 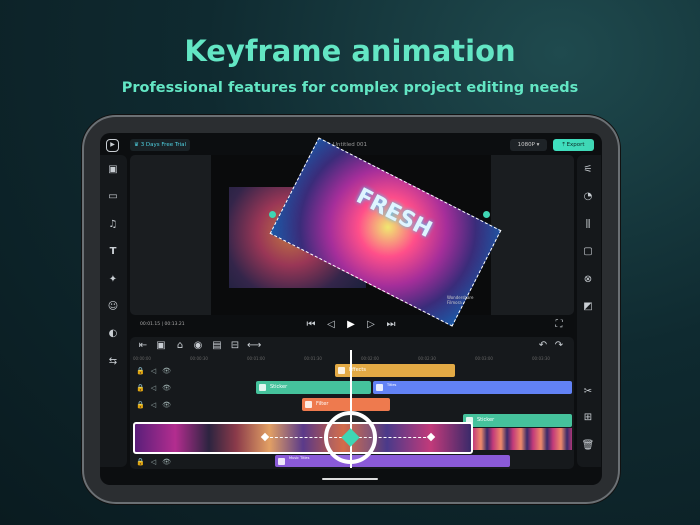 I want to click on tool-icon: ▤, so click(x=217, y=346).